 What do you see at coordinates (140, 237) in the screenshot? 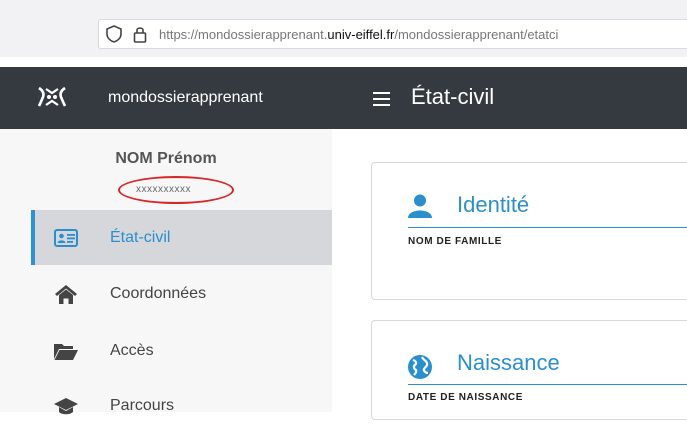
I see `sidebar-item-label: État-civil` at bounding box center [140, 237].